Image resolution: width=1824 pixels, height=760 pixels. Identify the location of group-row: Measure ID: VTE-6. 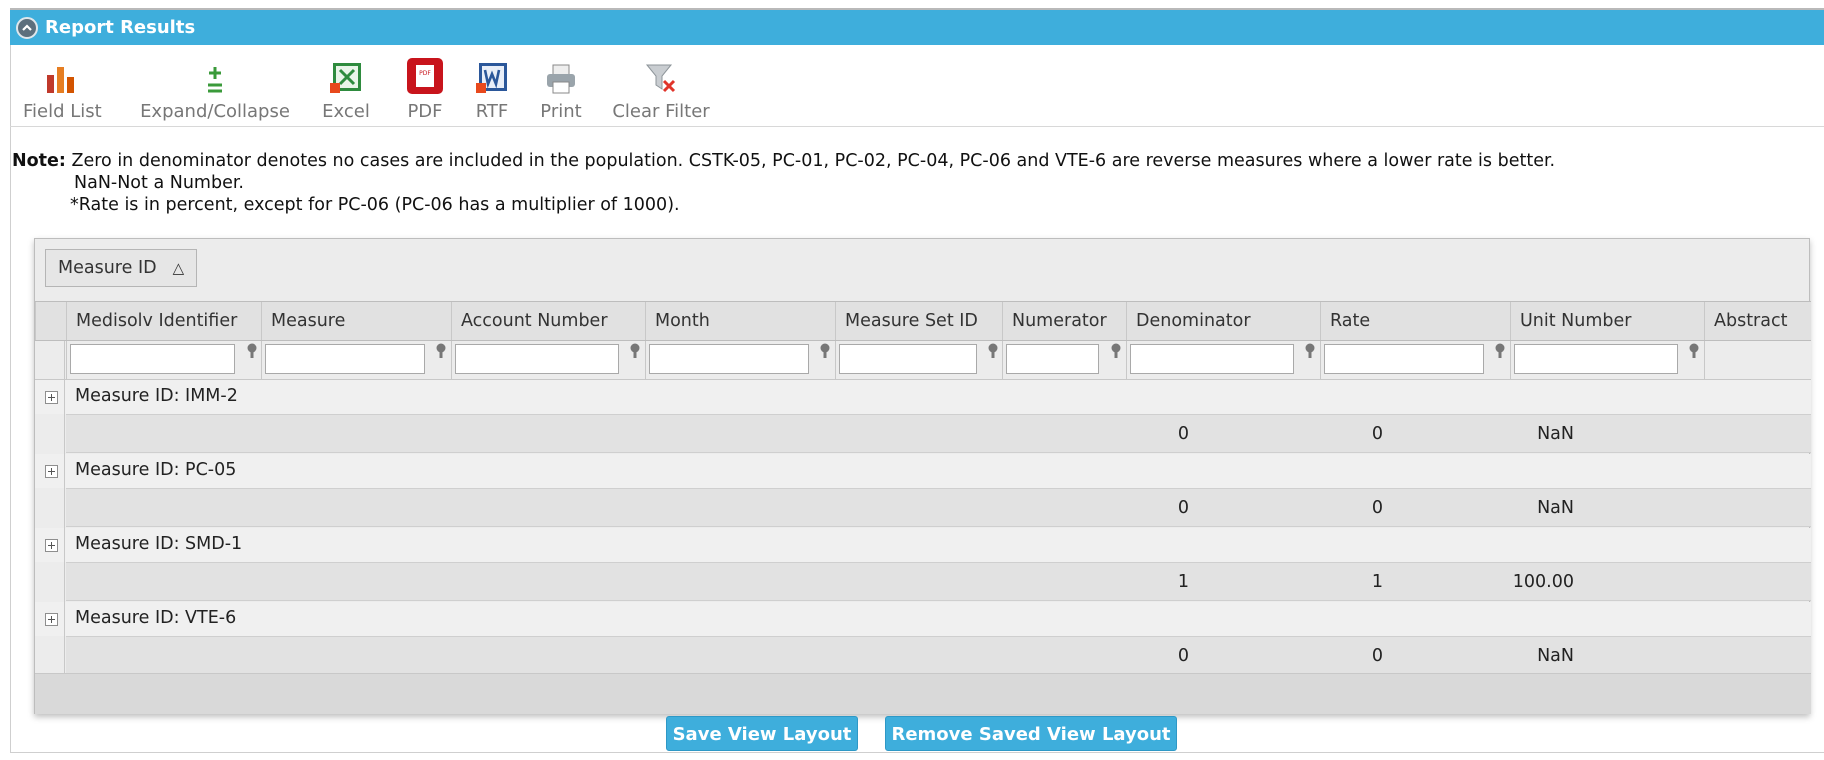
(923, 619).